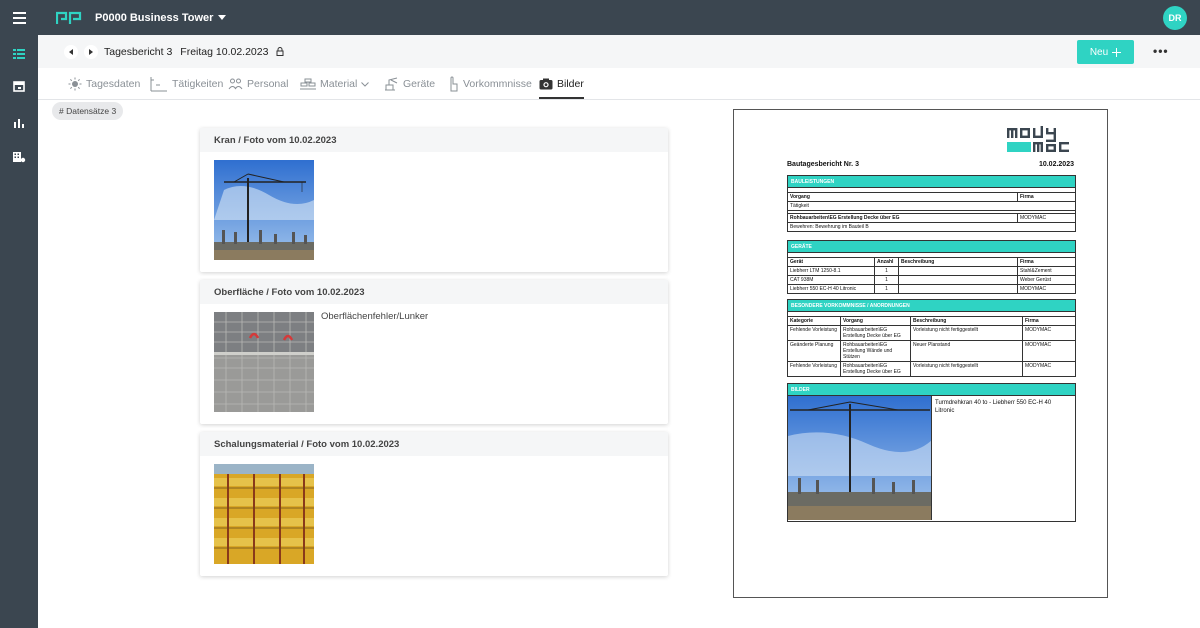  I want to click on tab-geraete: Geräte, so click(409, 84).